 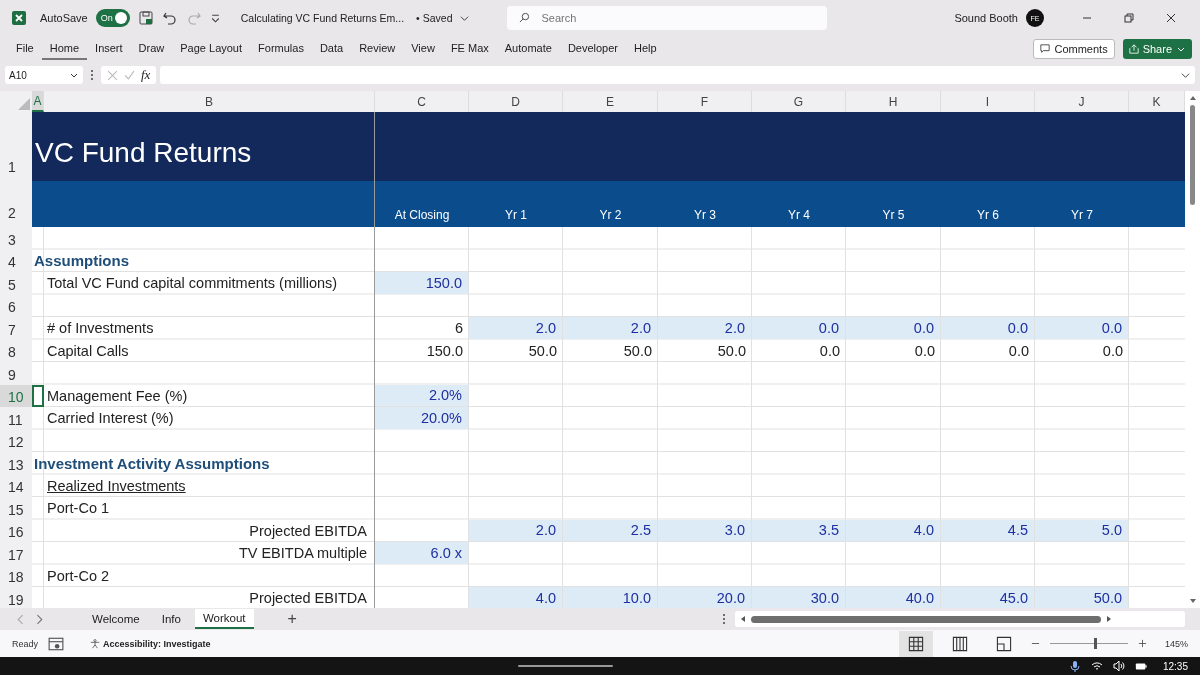 I want to click on row-header: 2, so click(x=16, y=204).